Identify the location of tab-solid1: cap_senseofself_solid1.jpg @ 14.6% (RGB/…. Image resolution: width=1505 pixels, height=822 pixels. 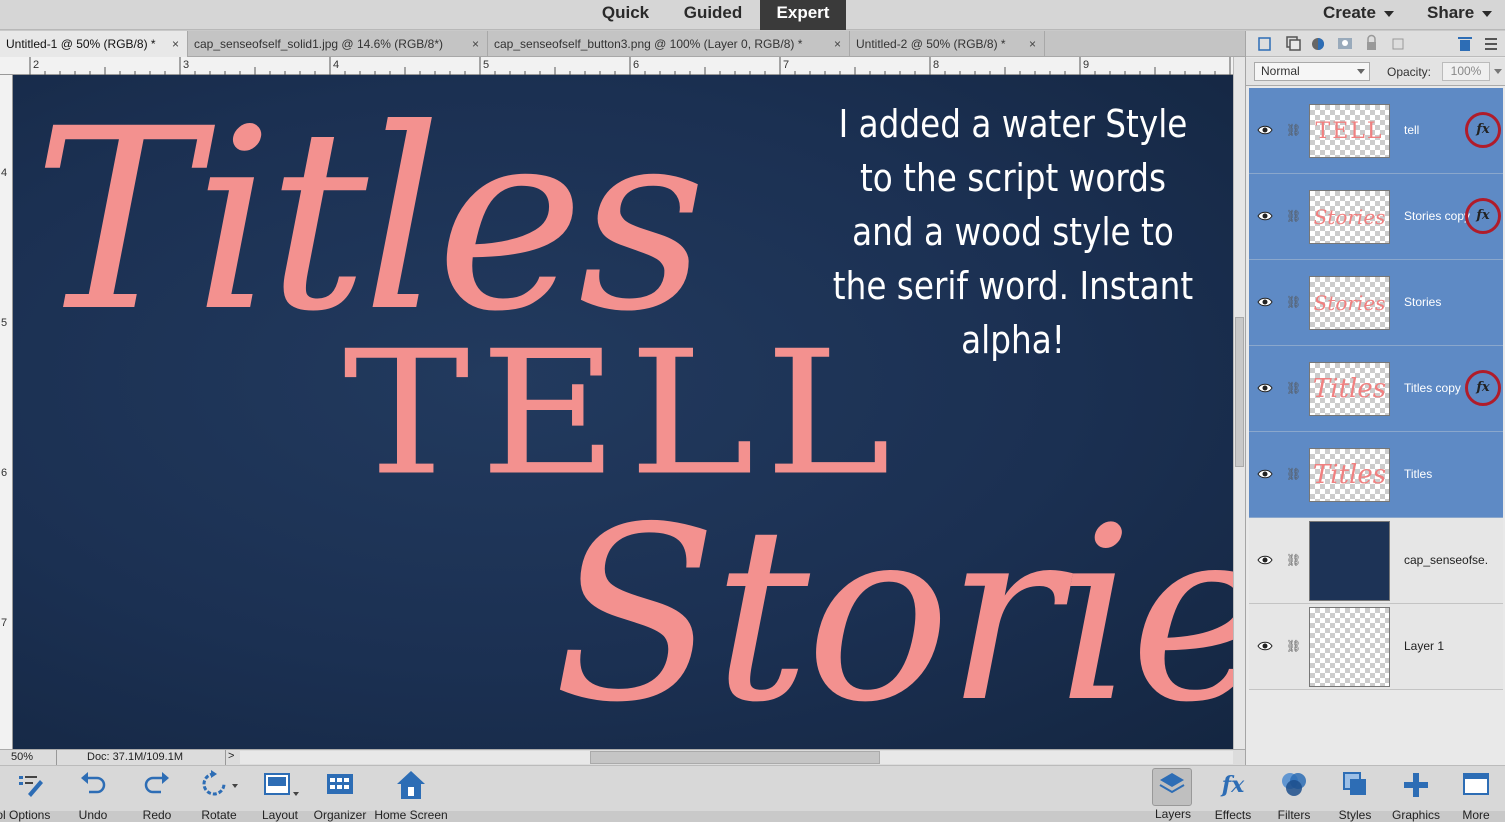
(338, 44).